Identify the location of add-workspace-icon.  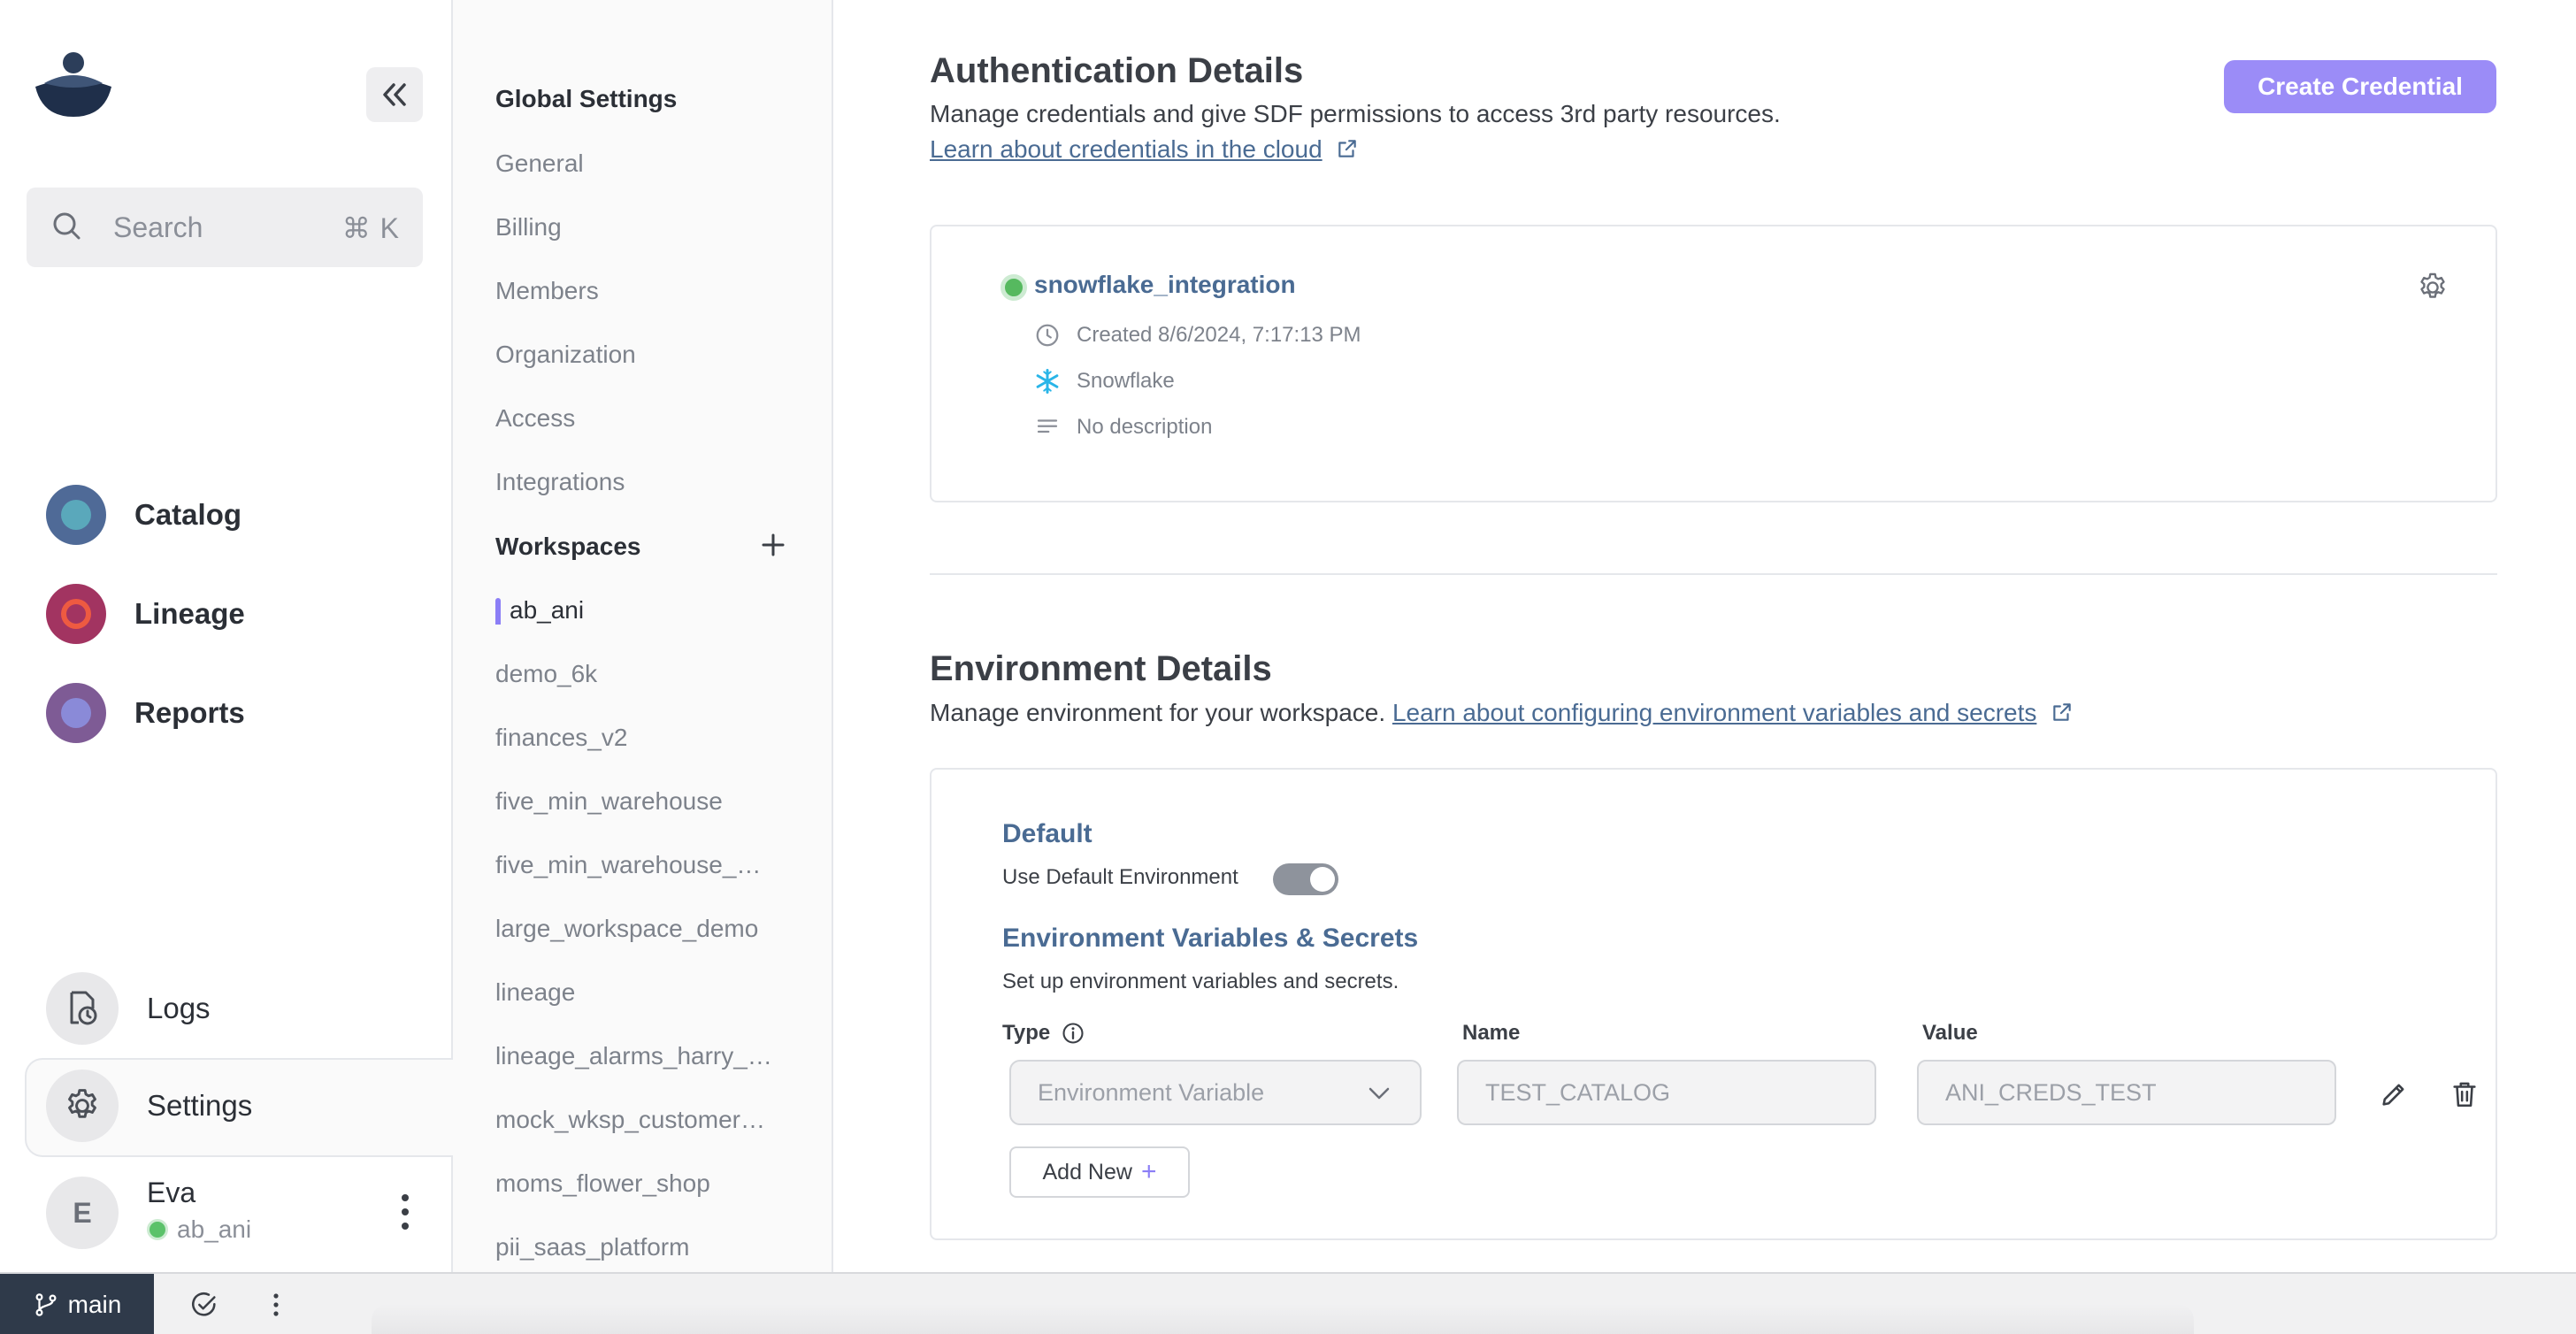
(773, 545).